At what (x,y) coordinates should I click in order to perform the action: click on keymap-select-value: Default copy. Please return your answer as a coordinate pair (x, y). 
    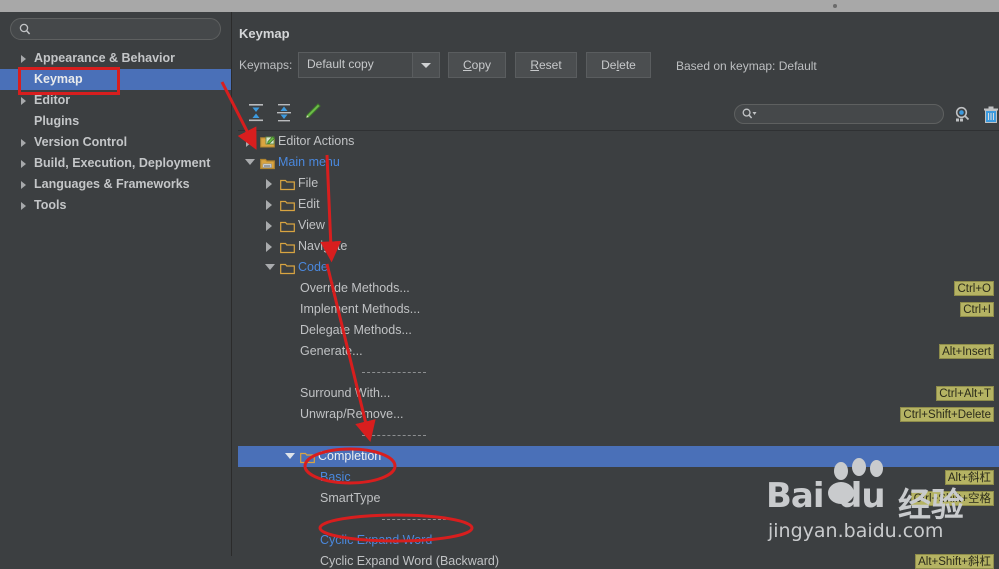
    Looking at the image, I should click on (340, 64).